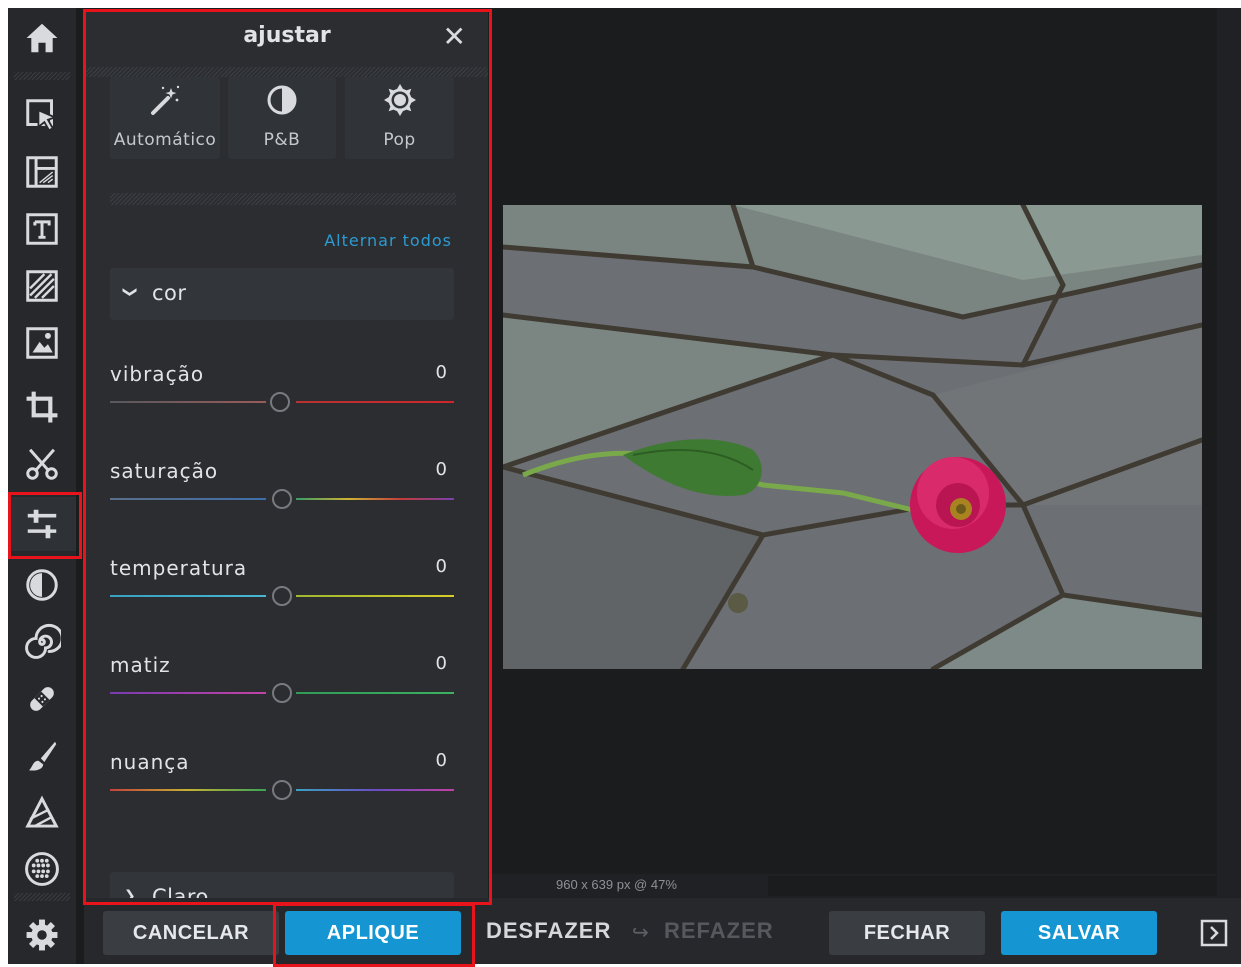  Describe the element at coordinates (42, 699) in the screenshot. I see `heal-icon` at that location.